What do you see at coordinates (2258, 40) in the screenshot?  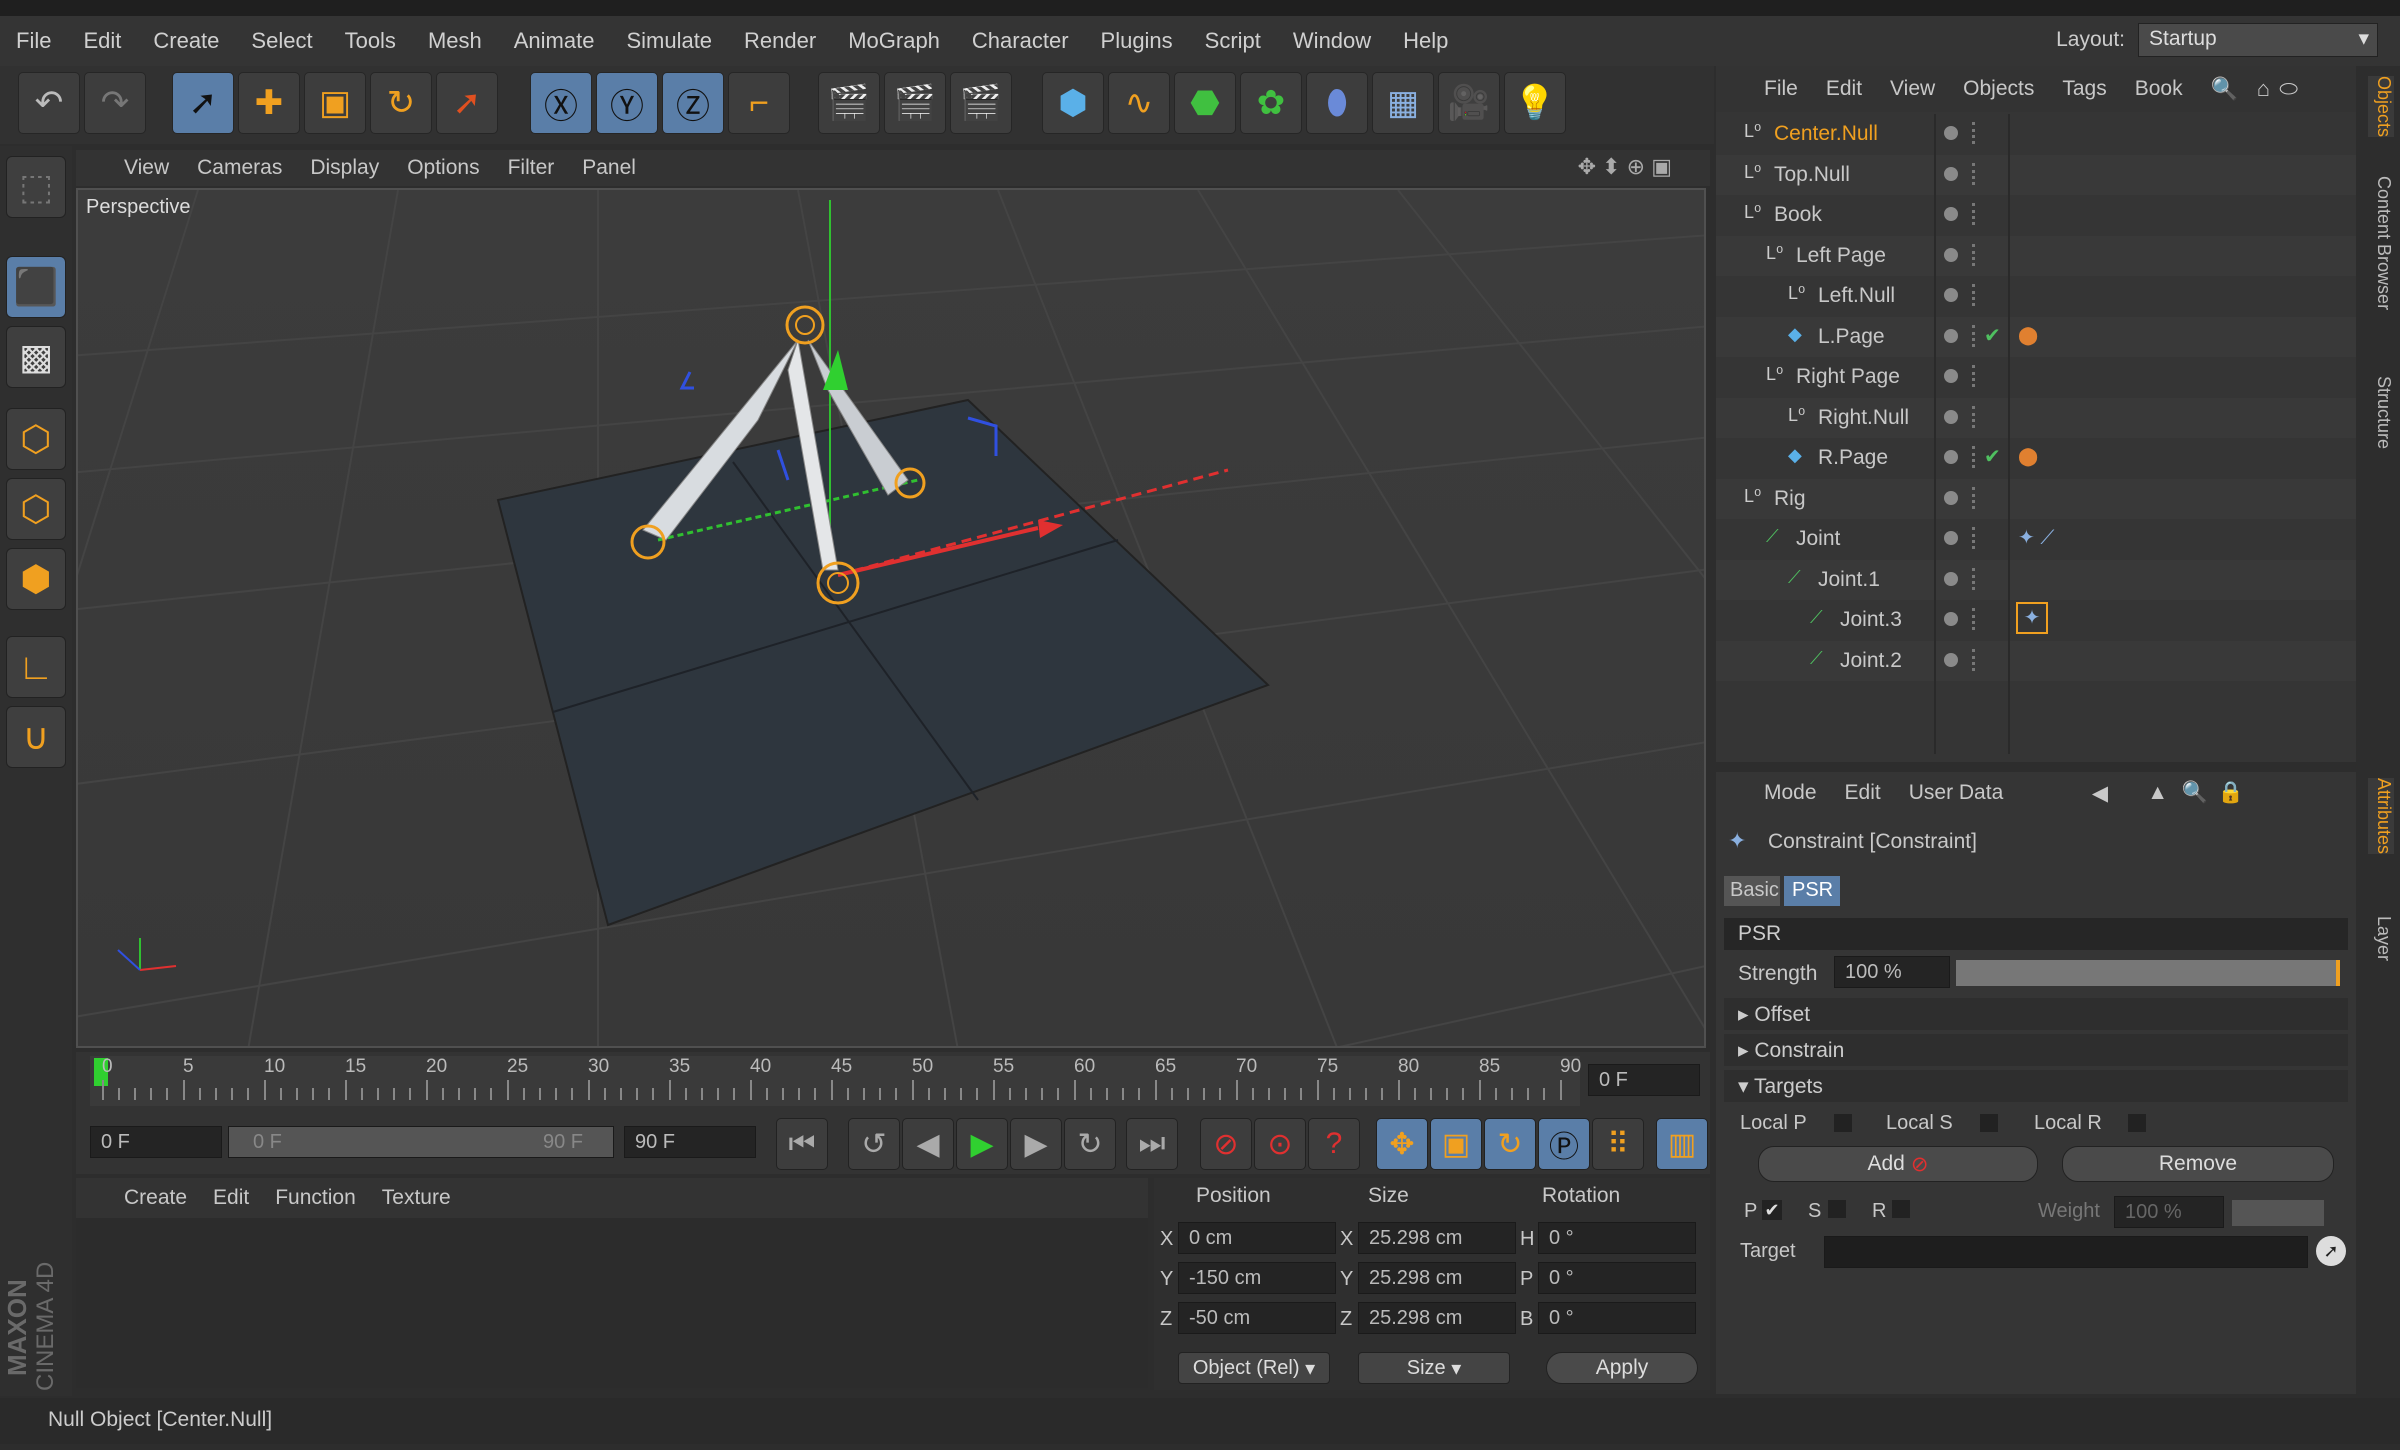 I see `layout-dropdown: Startup ▾` at bounding box center [2258, 40].